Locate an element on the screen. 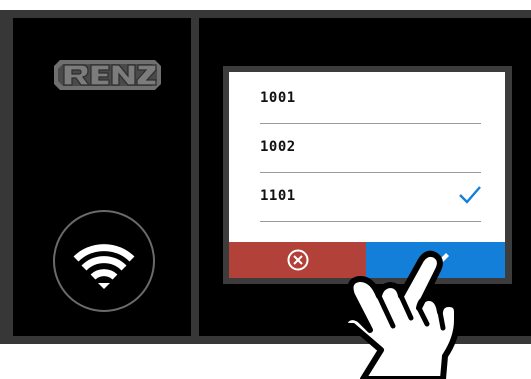  list-item-label: 1002 is located at coordinates (278, 147).